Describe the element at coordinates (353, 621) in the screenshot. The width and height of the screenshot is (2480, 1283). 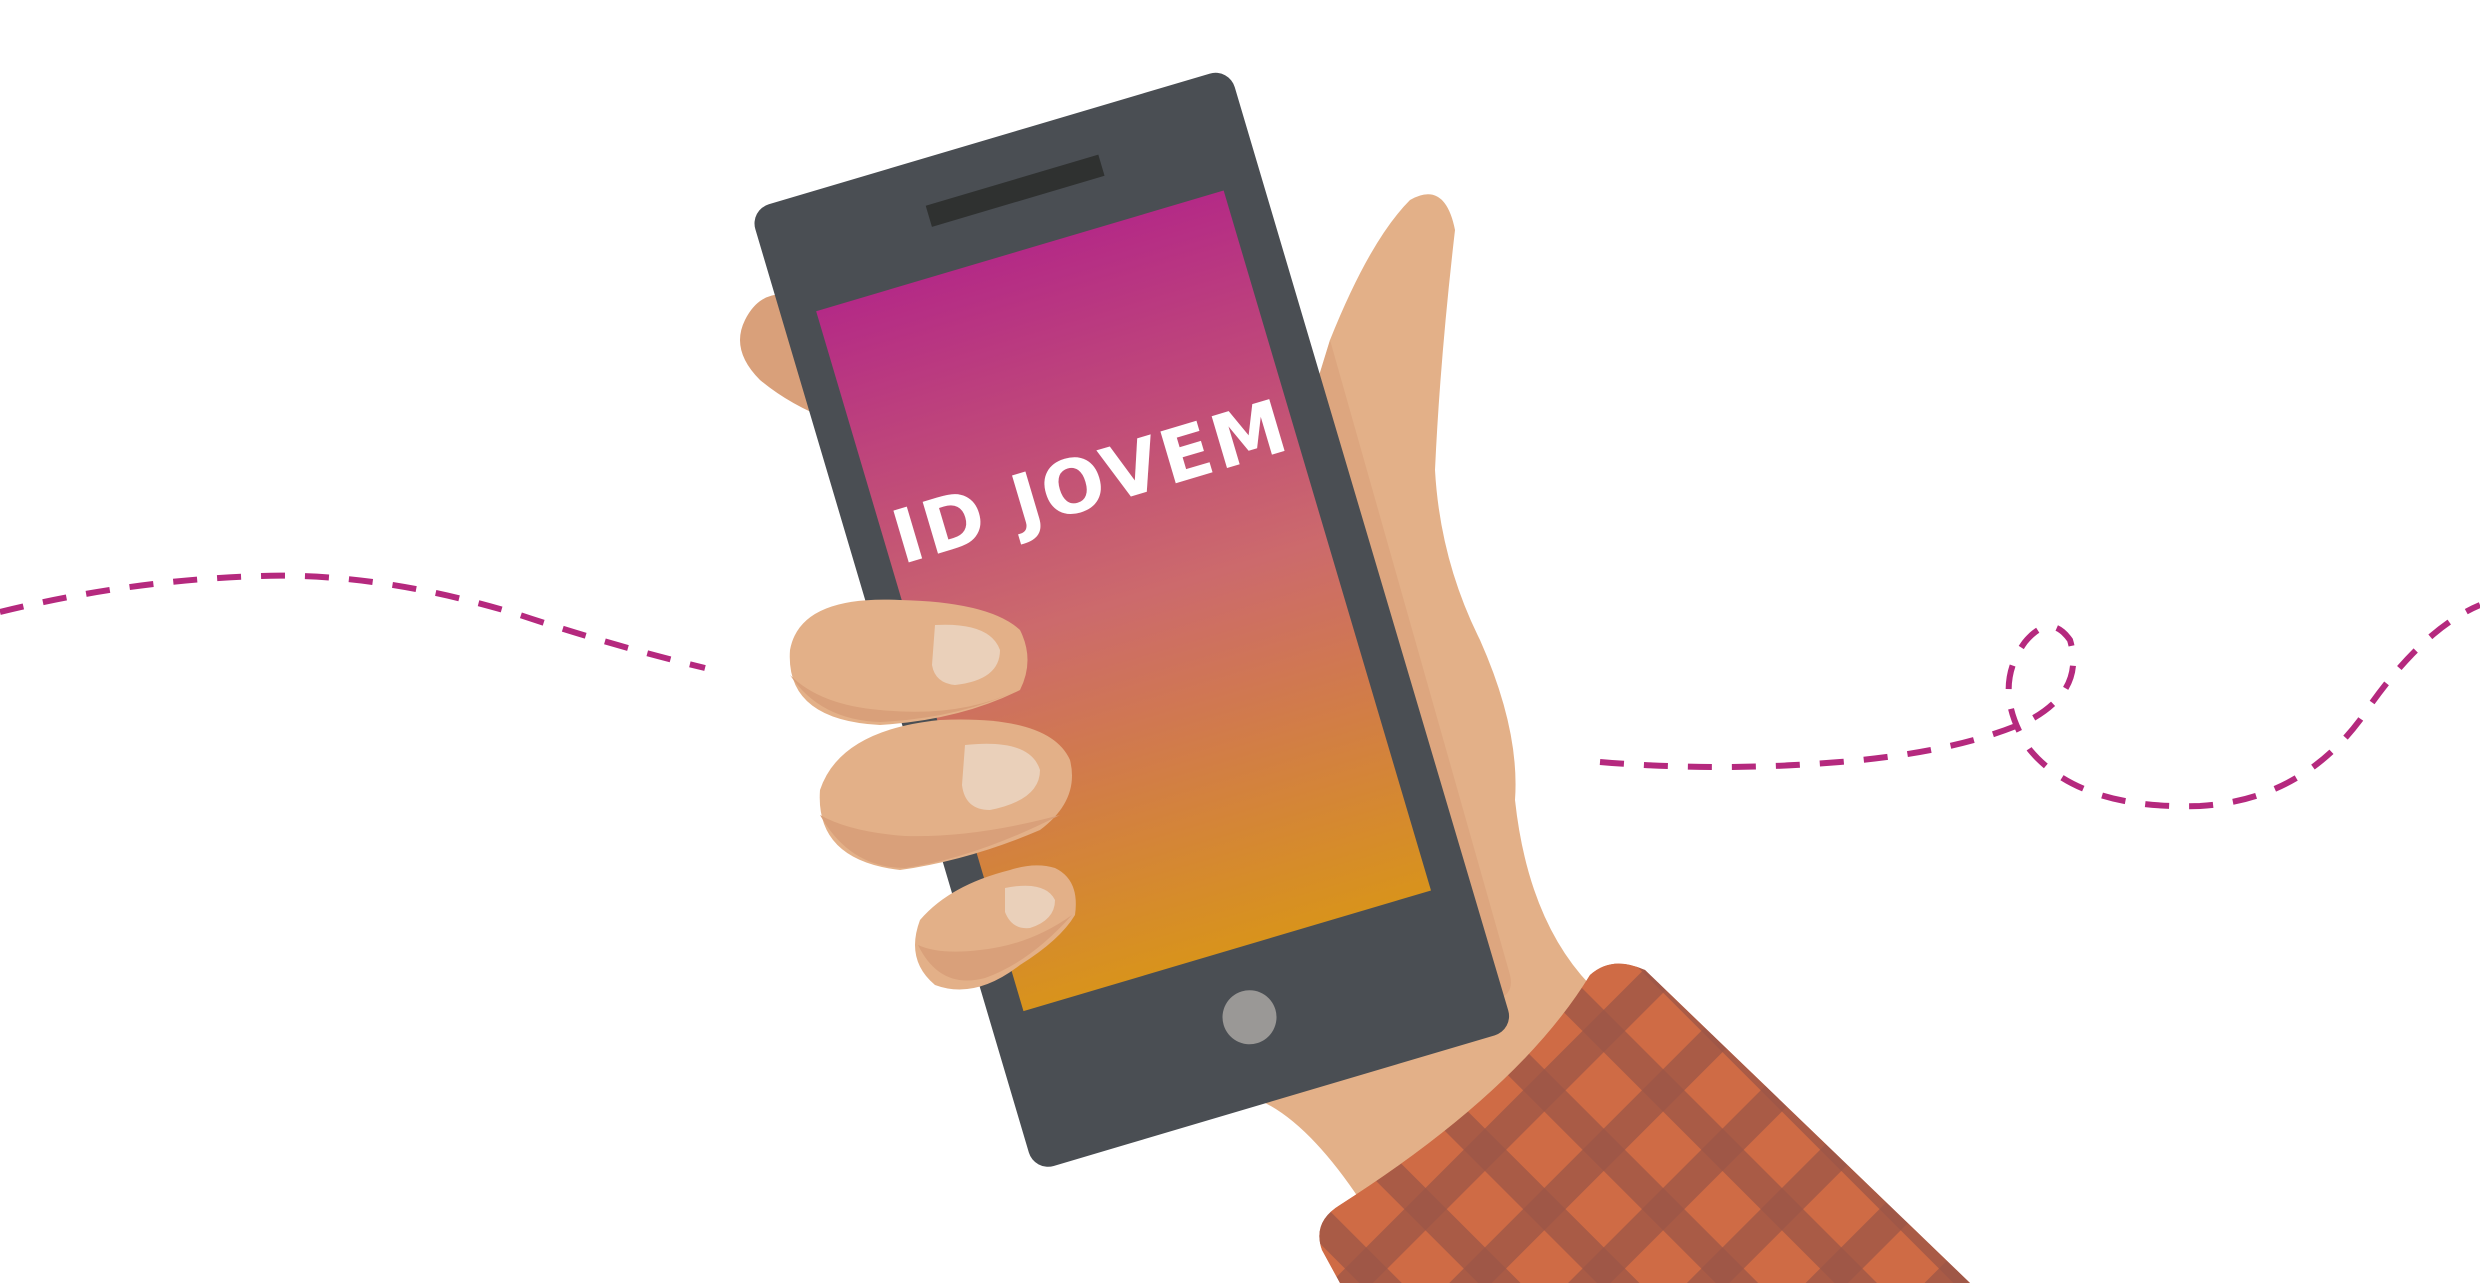
I see `dashed-line-left` at that location.